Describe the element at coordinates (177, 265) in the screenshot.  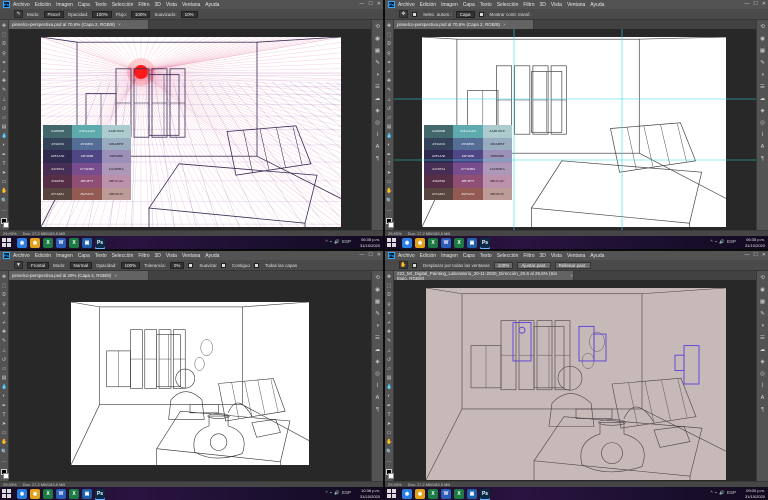
I see `tolerance-field: 0%` at that location.